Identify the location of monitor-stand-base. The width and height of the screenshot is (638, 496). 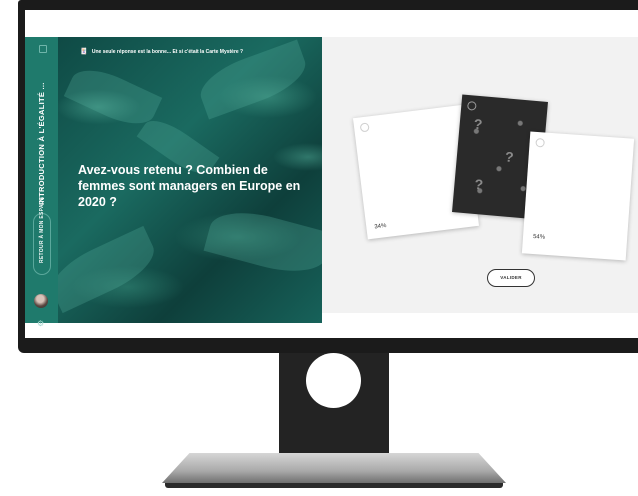
(334, 468).